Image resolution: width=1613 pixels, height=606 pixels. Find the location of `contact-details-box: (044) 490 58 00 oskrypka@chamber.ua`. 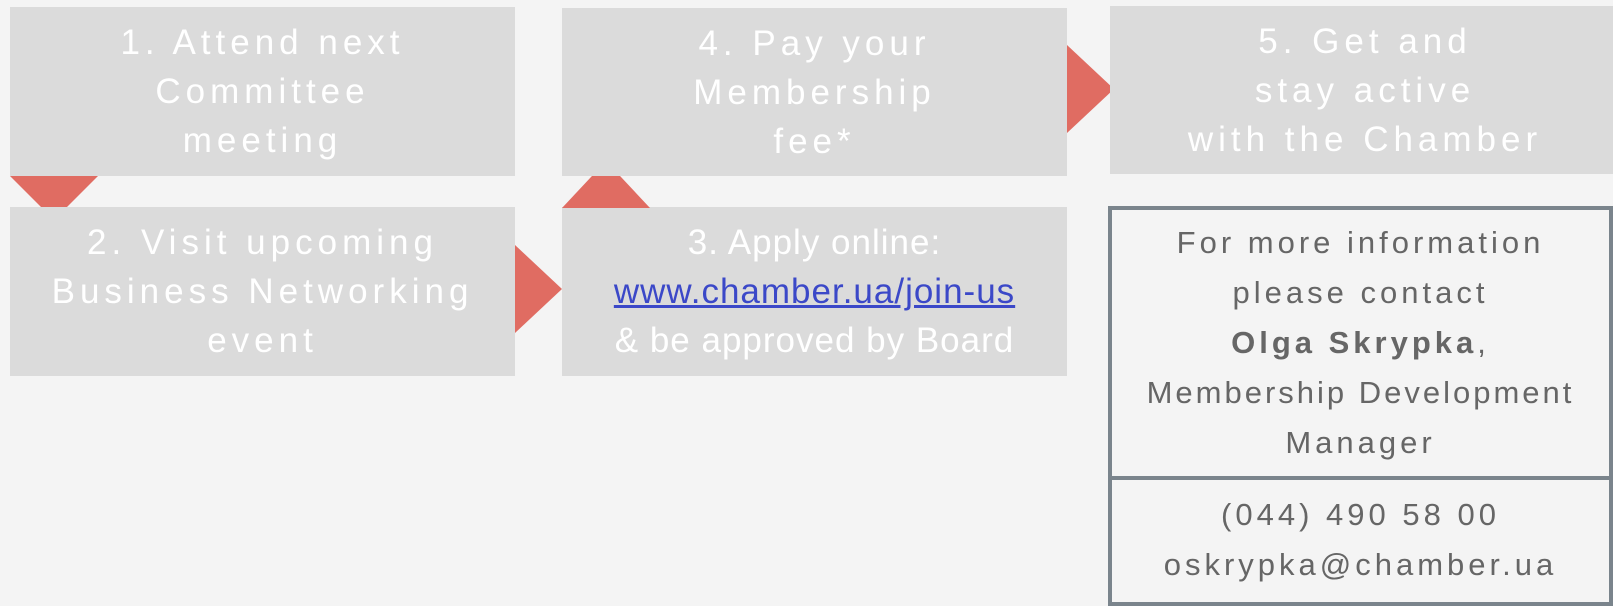

contact-details-box: (044) 490 58 00 oskrypka@chamber.ua is located at coordinates (1360, 541).